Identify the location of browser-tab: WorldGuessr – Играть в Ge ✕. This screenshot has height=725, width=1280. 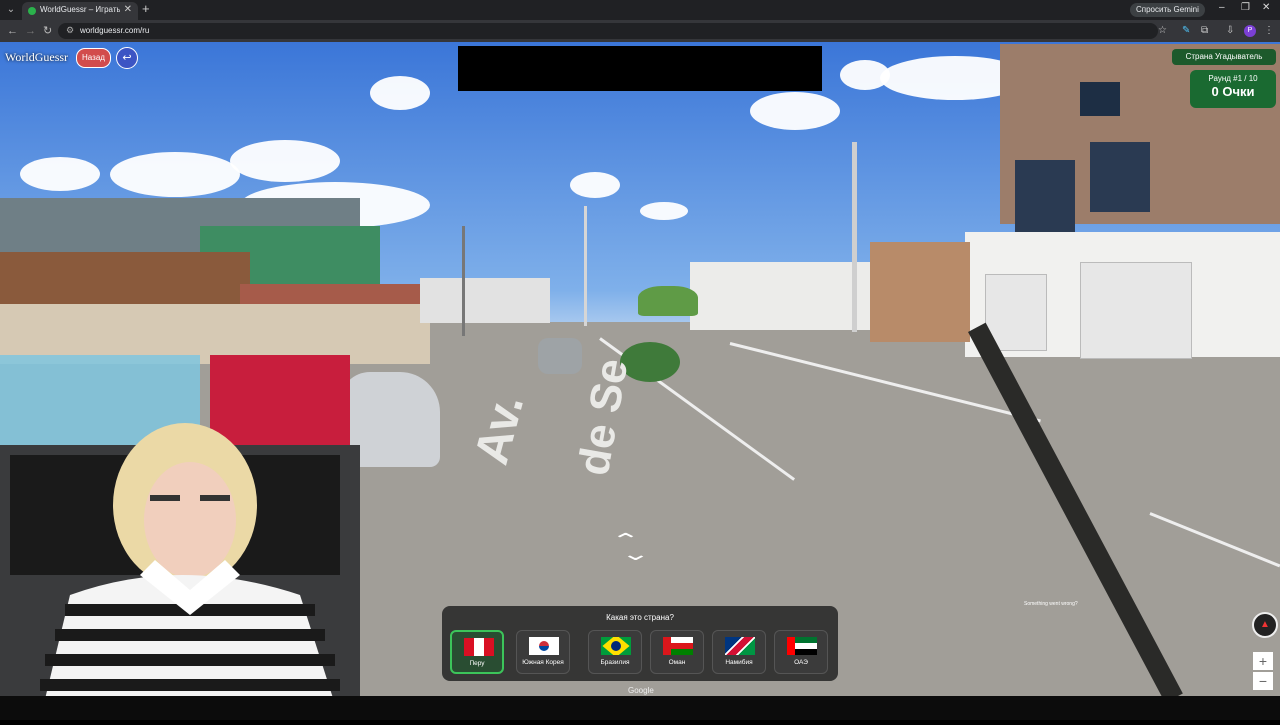
(80, 11).